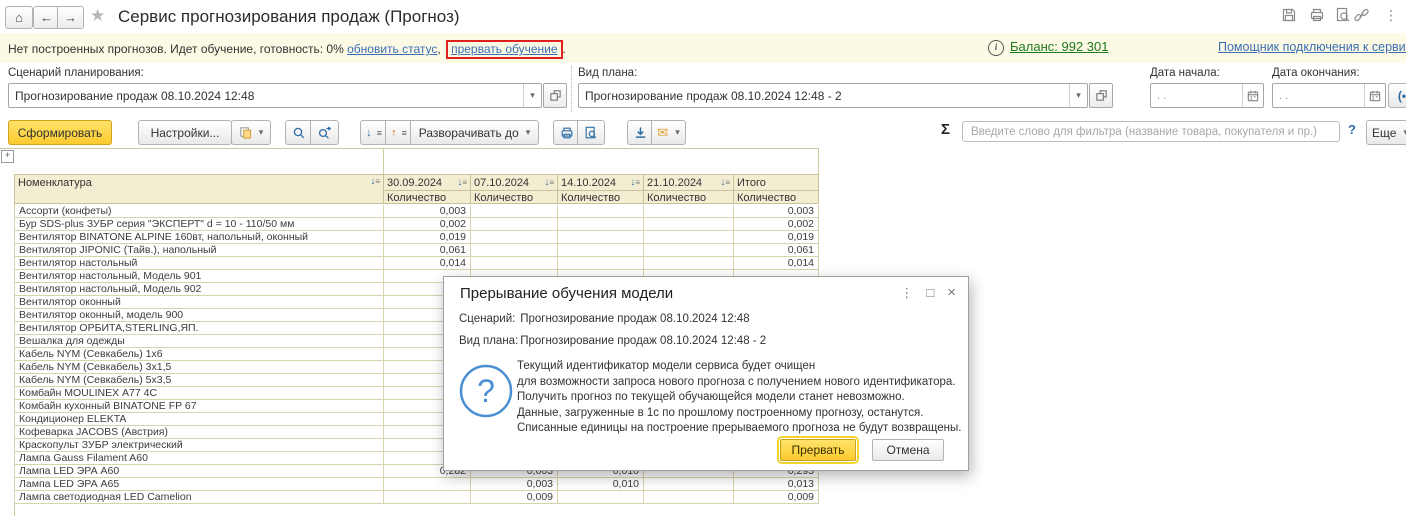 The image size is (1406, 516). I want to click on search-icon, so click(299, 132).